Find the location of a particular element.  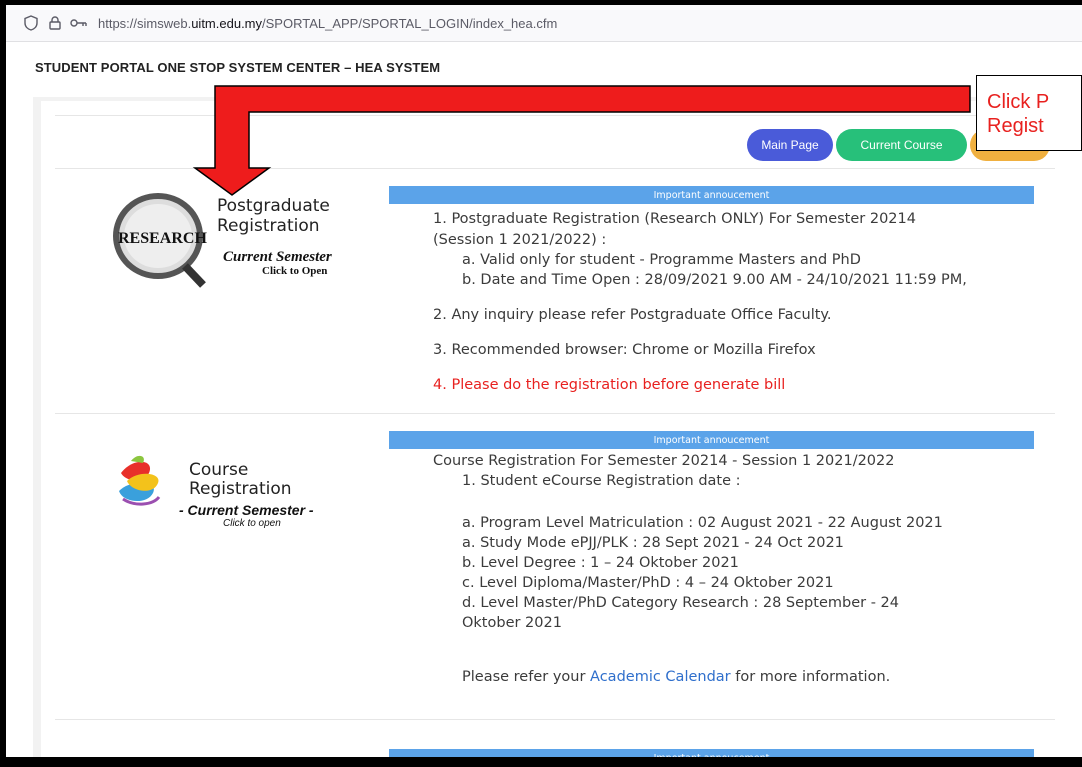

logo-research-text: RESEARCH is located at coordinates (162, 238).